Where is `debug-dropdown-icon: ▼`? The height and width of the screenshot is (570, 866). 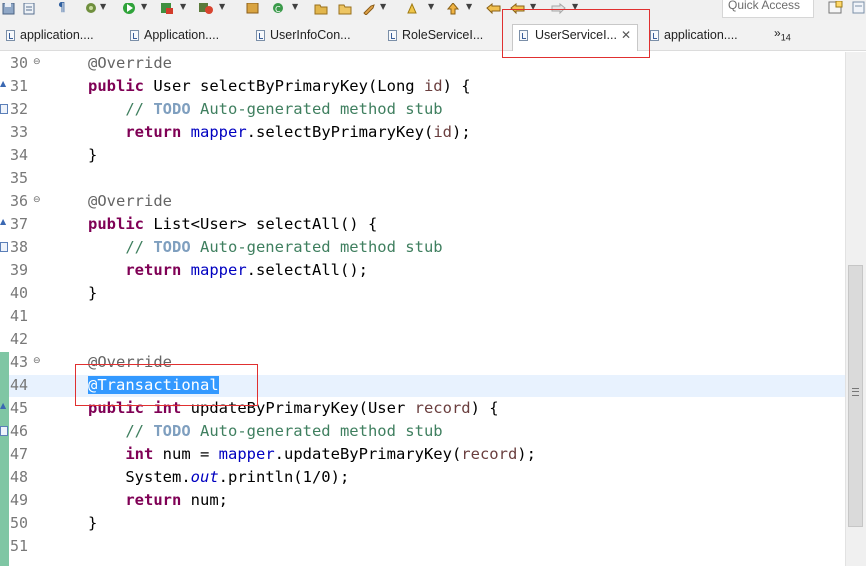
debug-dropdown-icon: ▼ is located at coordinates (103, 7).